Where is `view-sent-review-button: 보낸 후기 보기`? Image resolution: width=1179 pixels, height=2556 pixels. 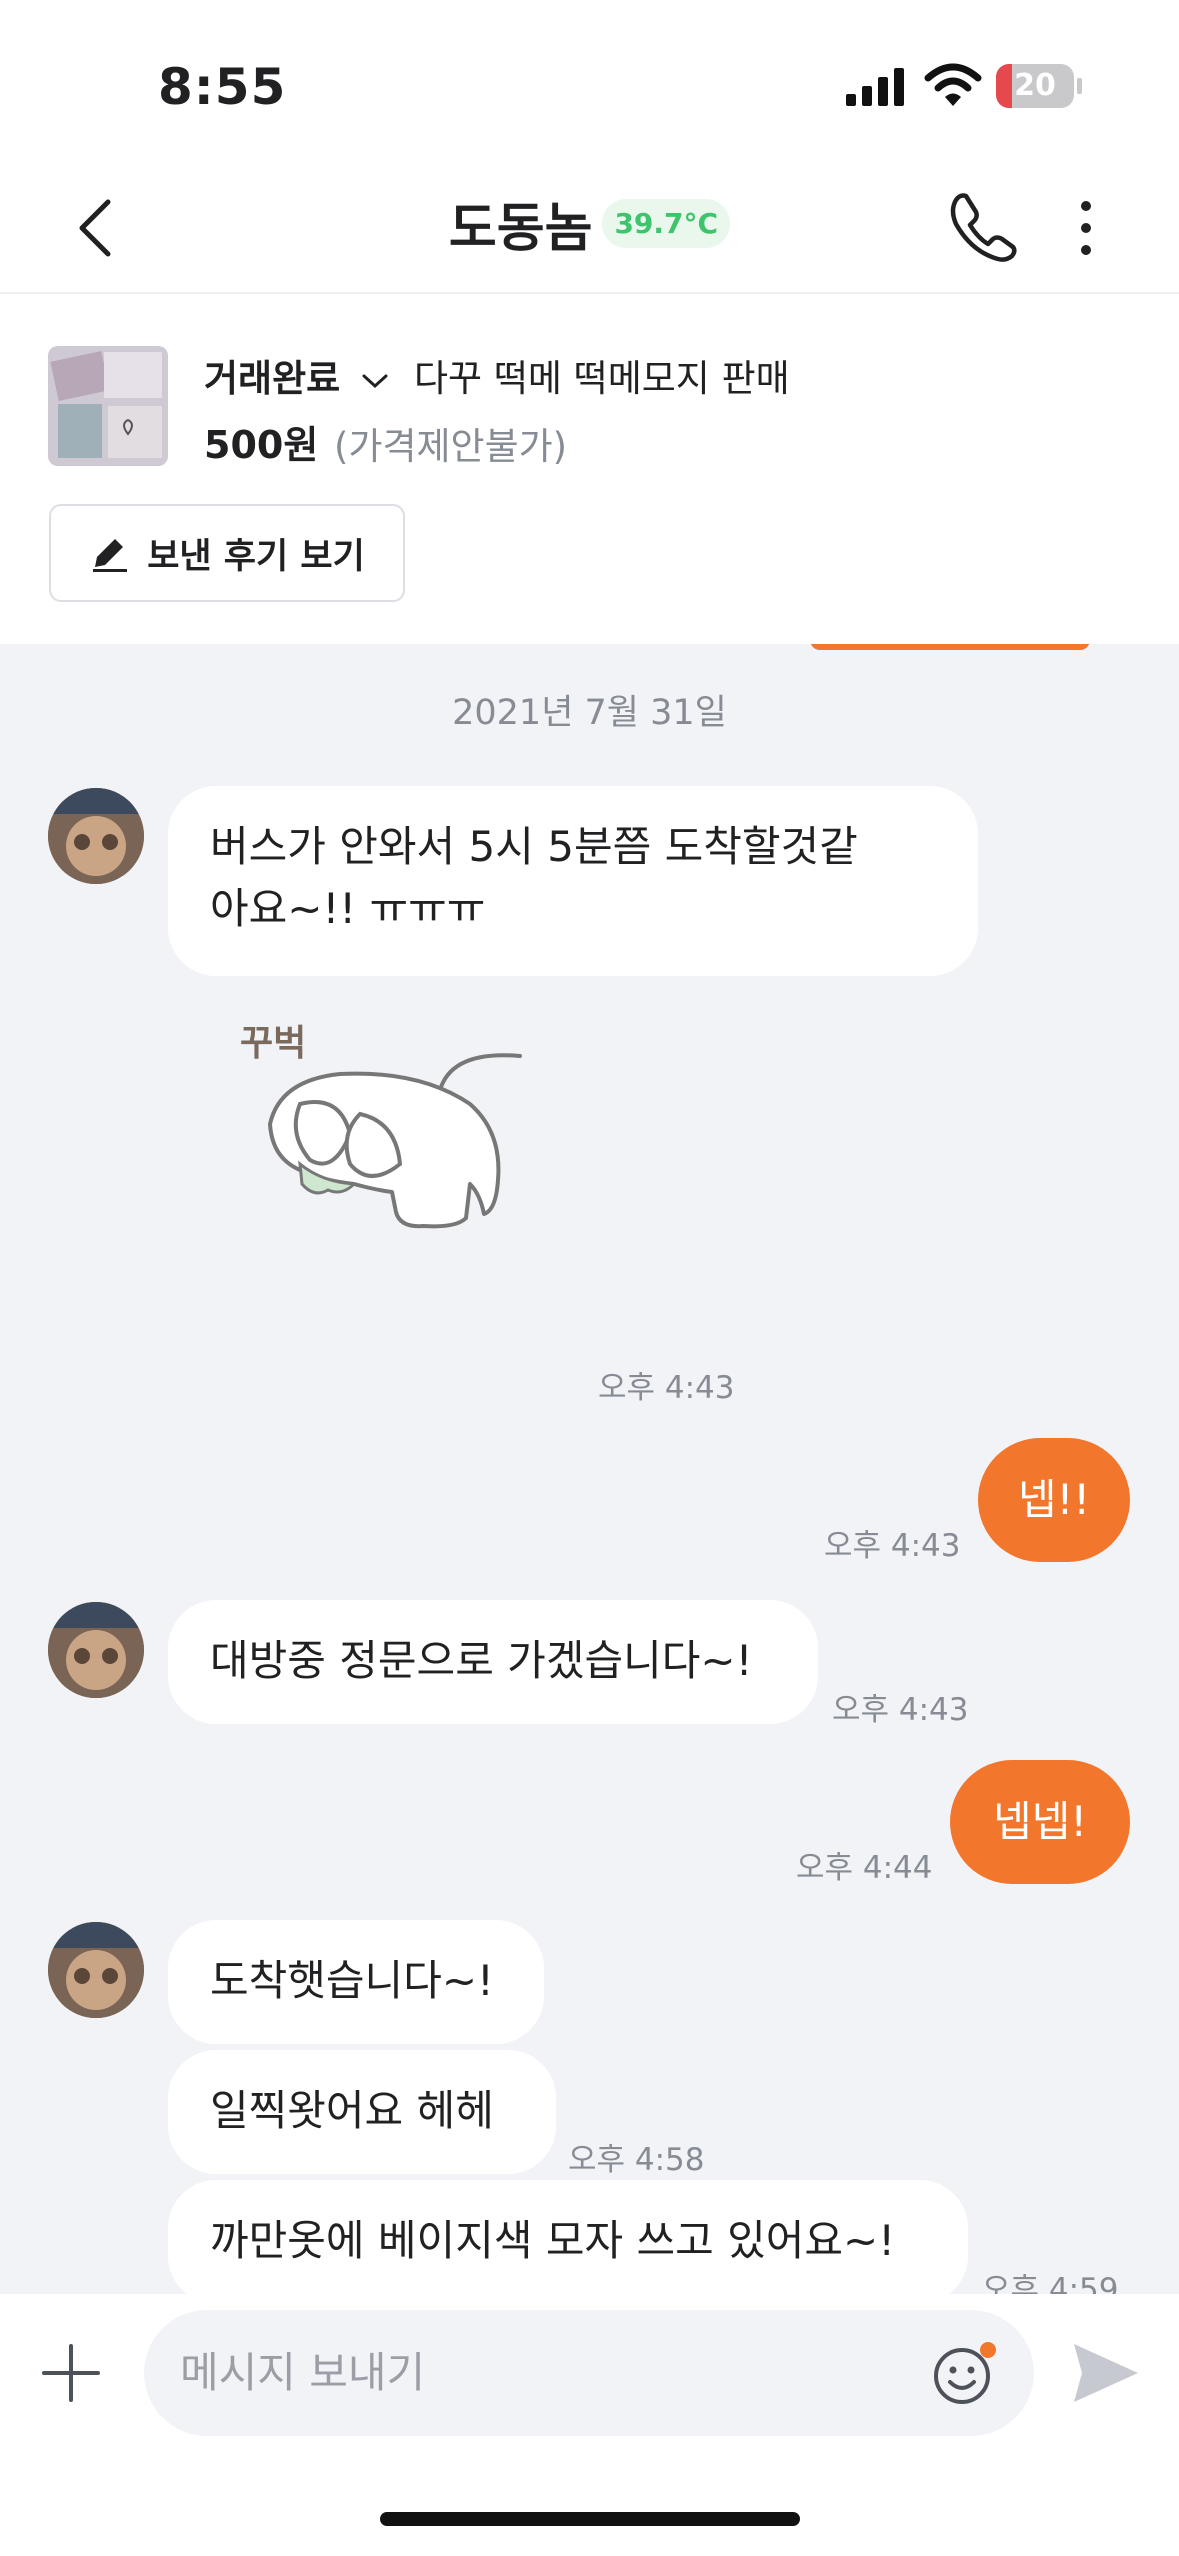 view-sent-review-button: 보낸 후기 보기 is located at coordinates (227, 553).